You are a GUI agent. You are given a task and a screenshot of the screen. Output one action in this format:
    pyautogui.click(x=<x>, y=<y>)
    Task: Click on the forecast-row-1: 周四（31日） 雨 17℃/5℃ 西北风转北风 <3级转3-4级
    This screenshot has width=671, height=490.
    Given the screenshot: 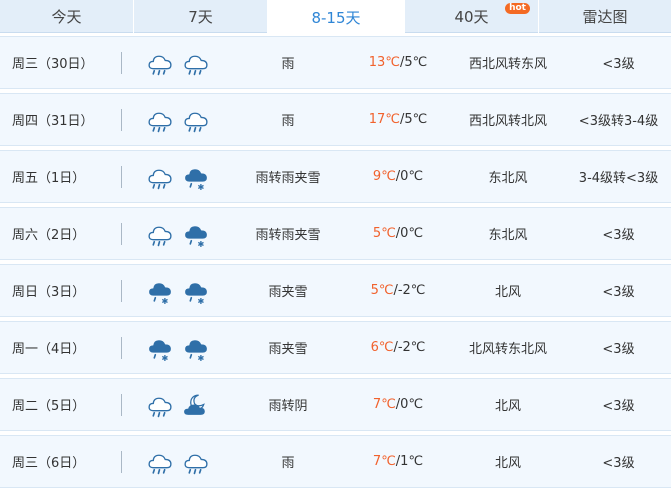 What is the action you would take?
    pyautogui.click(x=335, y=119)
    